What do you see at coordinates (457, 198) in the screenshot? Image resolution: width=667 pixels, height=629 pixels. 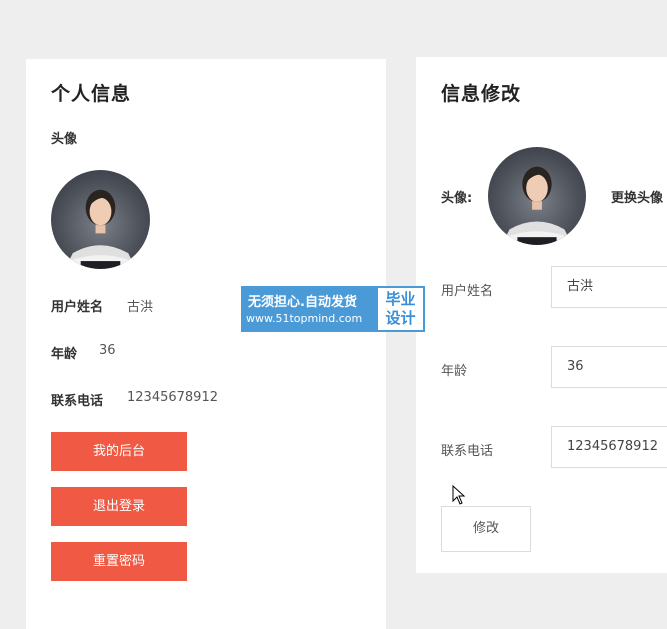 I see `edit-avatar-label: 头像:` at bounding box center [457, 198].